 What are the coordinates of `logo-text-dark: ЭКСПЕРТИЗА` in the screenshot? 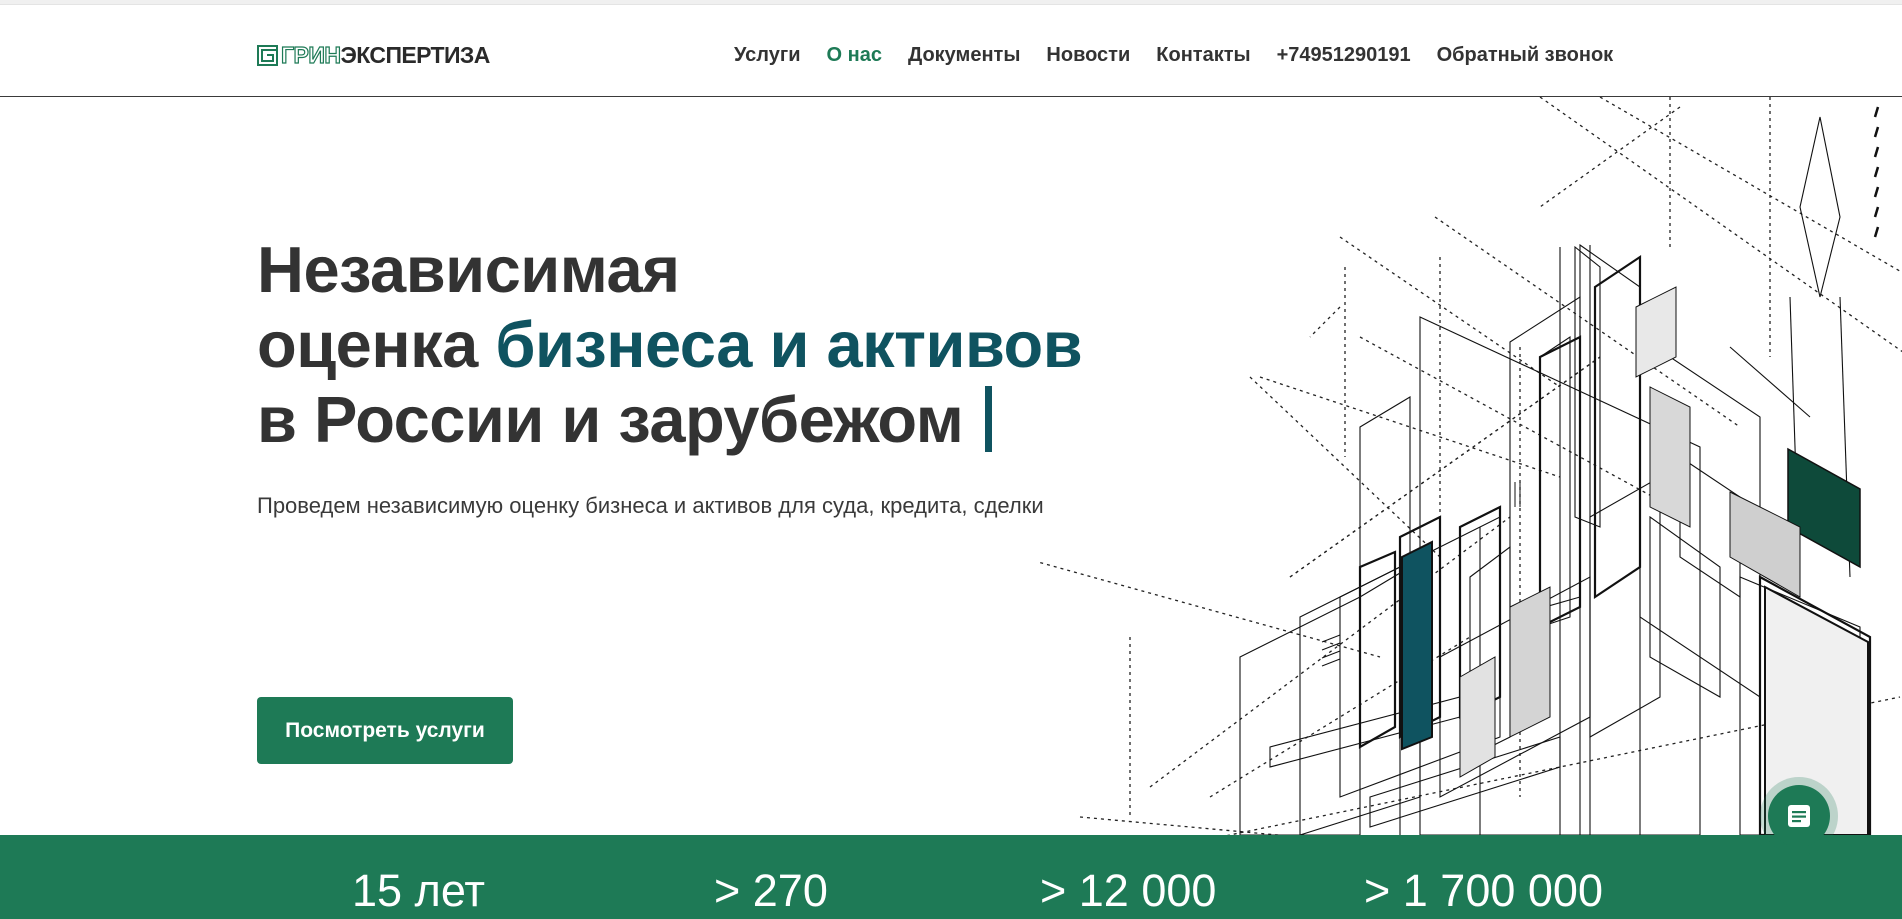 It's located at (415, 55).